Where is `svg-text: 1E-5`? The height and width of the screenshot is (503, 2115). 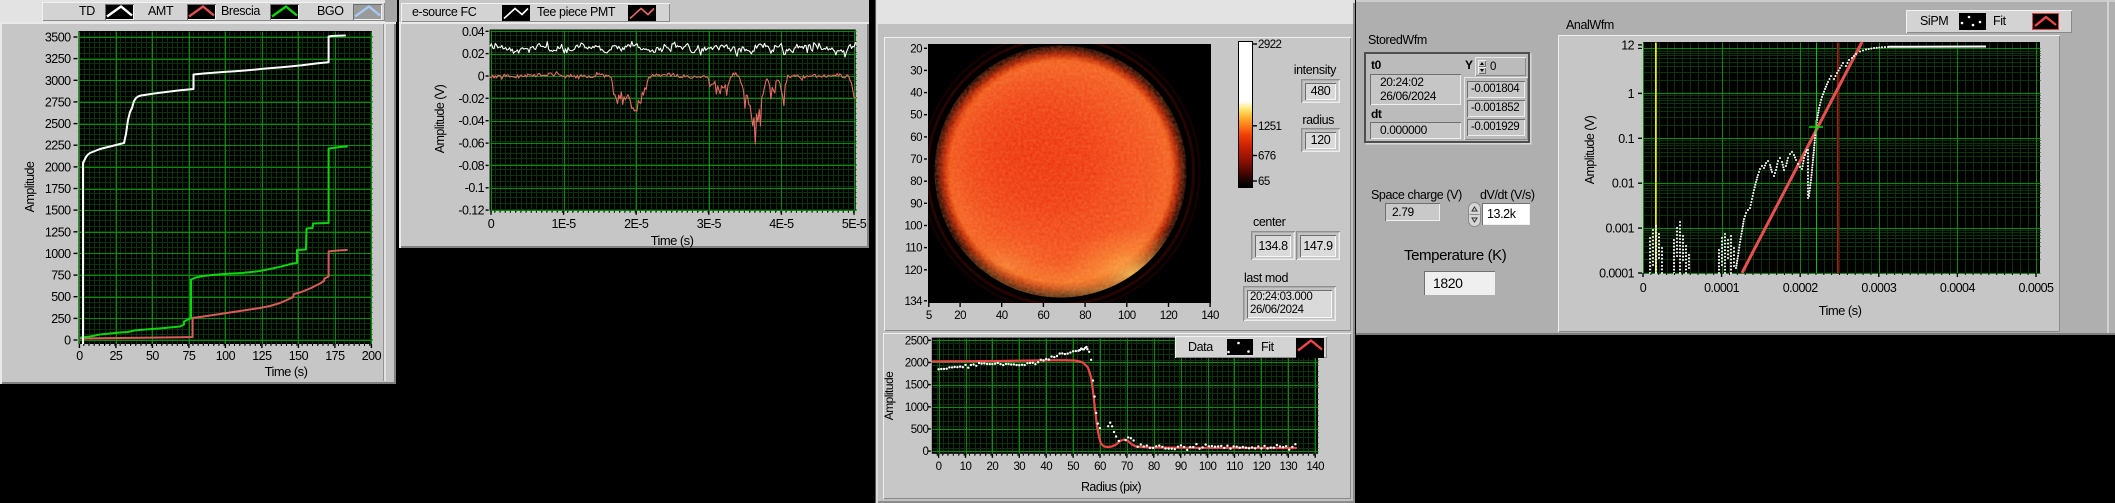 svg-text: 1E-5 is located at coordinates (563, 224).